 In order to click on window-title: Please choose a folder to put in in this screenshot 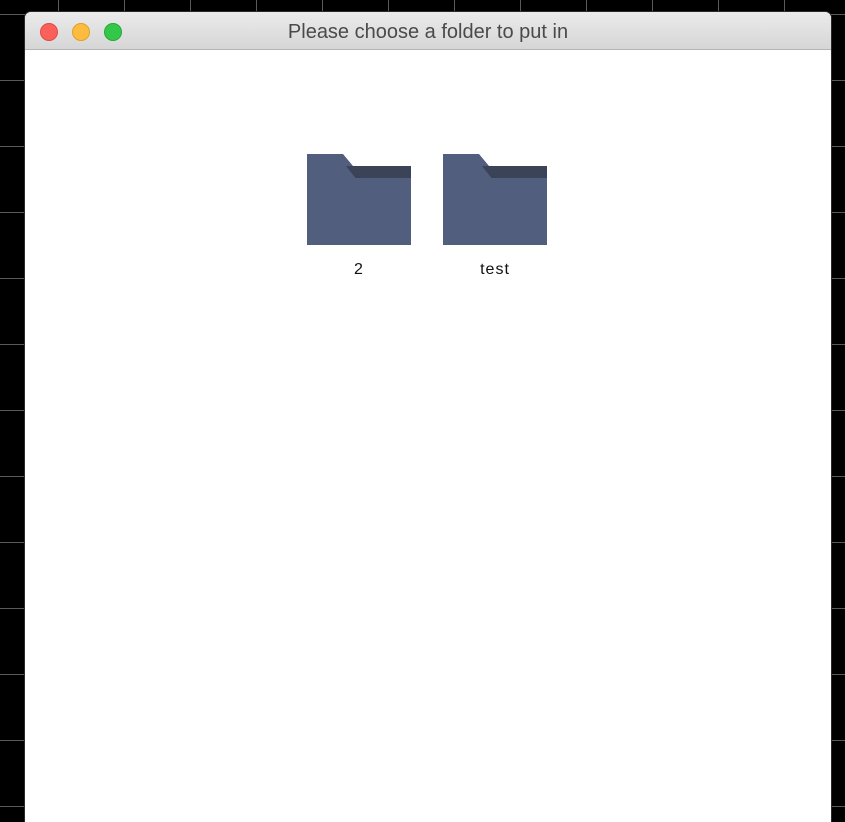, I will do `click(428, 32)`.